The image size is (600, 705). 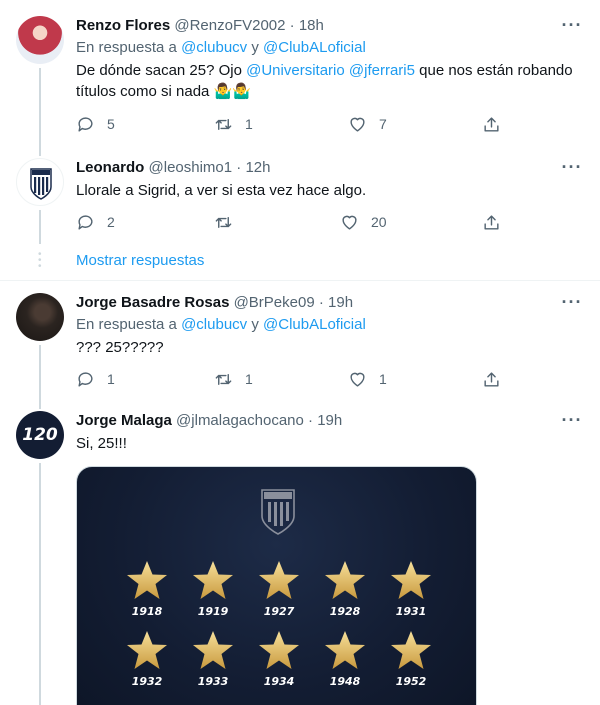 What do you see at coordinates (295, 70) in the screenshot?
I see `mention-link: @Universitario` at bounding box center [295, 70].